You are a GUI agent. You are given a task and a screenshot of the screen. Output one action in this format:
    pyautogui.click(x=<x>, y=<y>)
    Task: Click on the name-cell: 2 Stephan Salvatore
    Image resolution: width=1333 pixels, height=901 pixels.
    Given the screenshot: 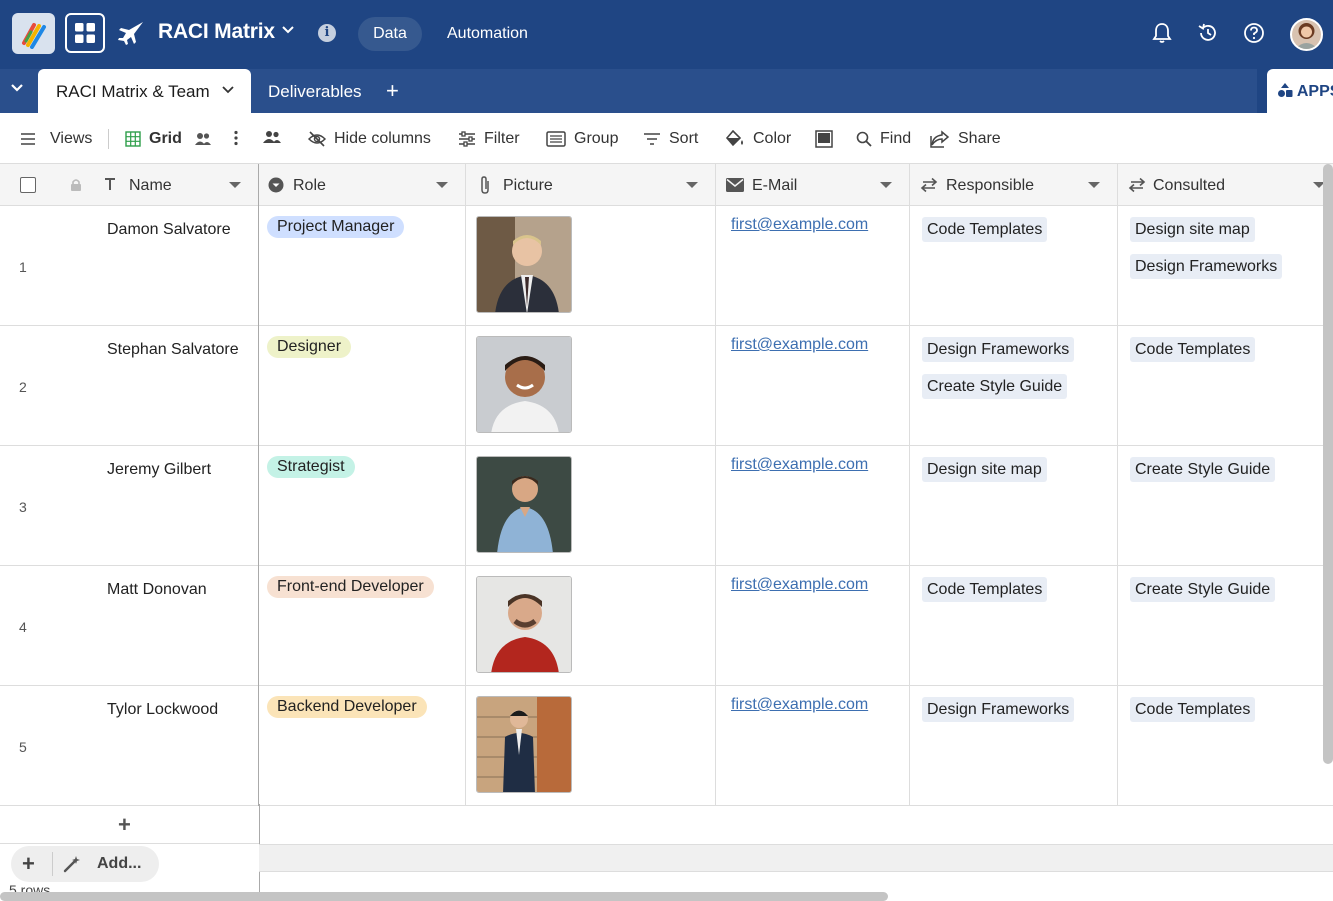 What is the action you would take?
    pyautogui.click(x=129, y=386)
    